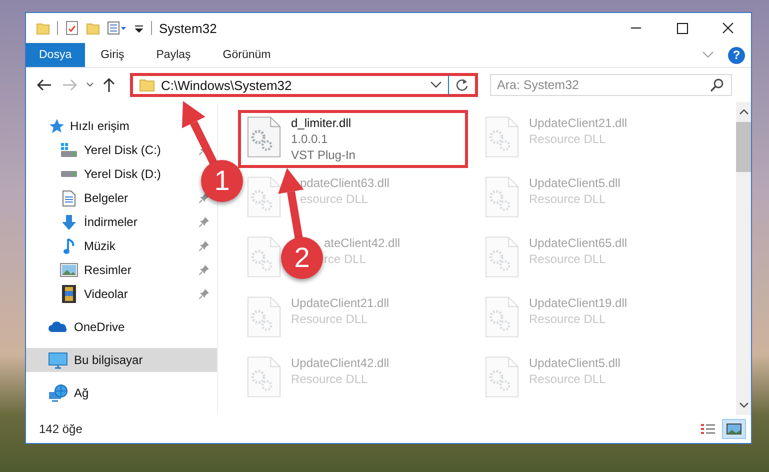  What do you see at coordinates (188, 28) in the screenshot?
I see `window-title: System32` at bounding box center [188, 28].